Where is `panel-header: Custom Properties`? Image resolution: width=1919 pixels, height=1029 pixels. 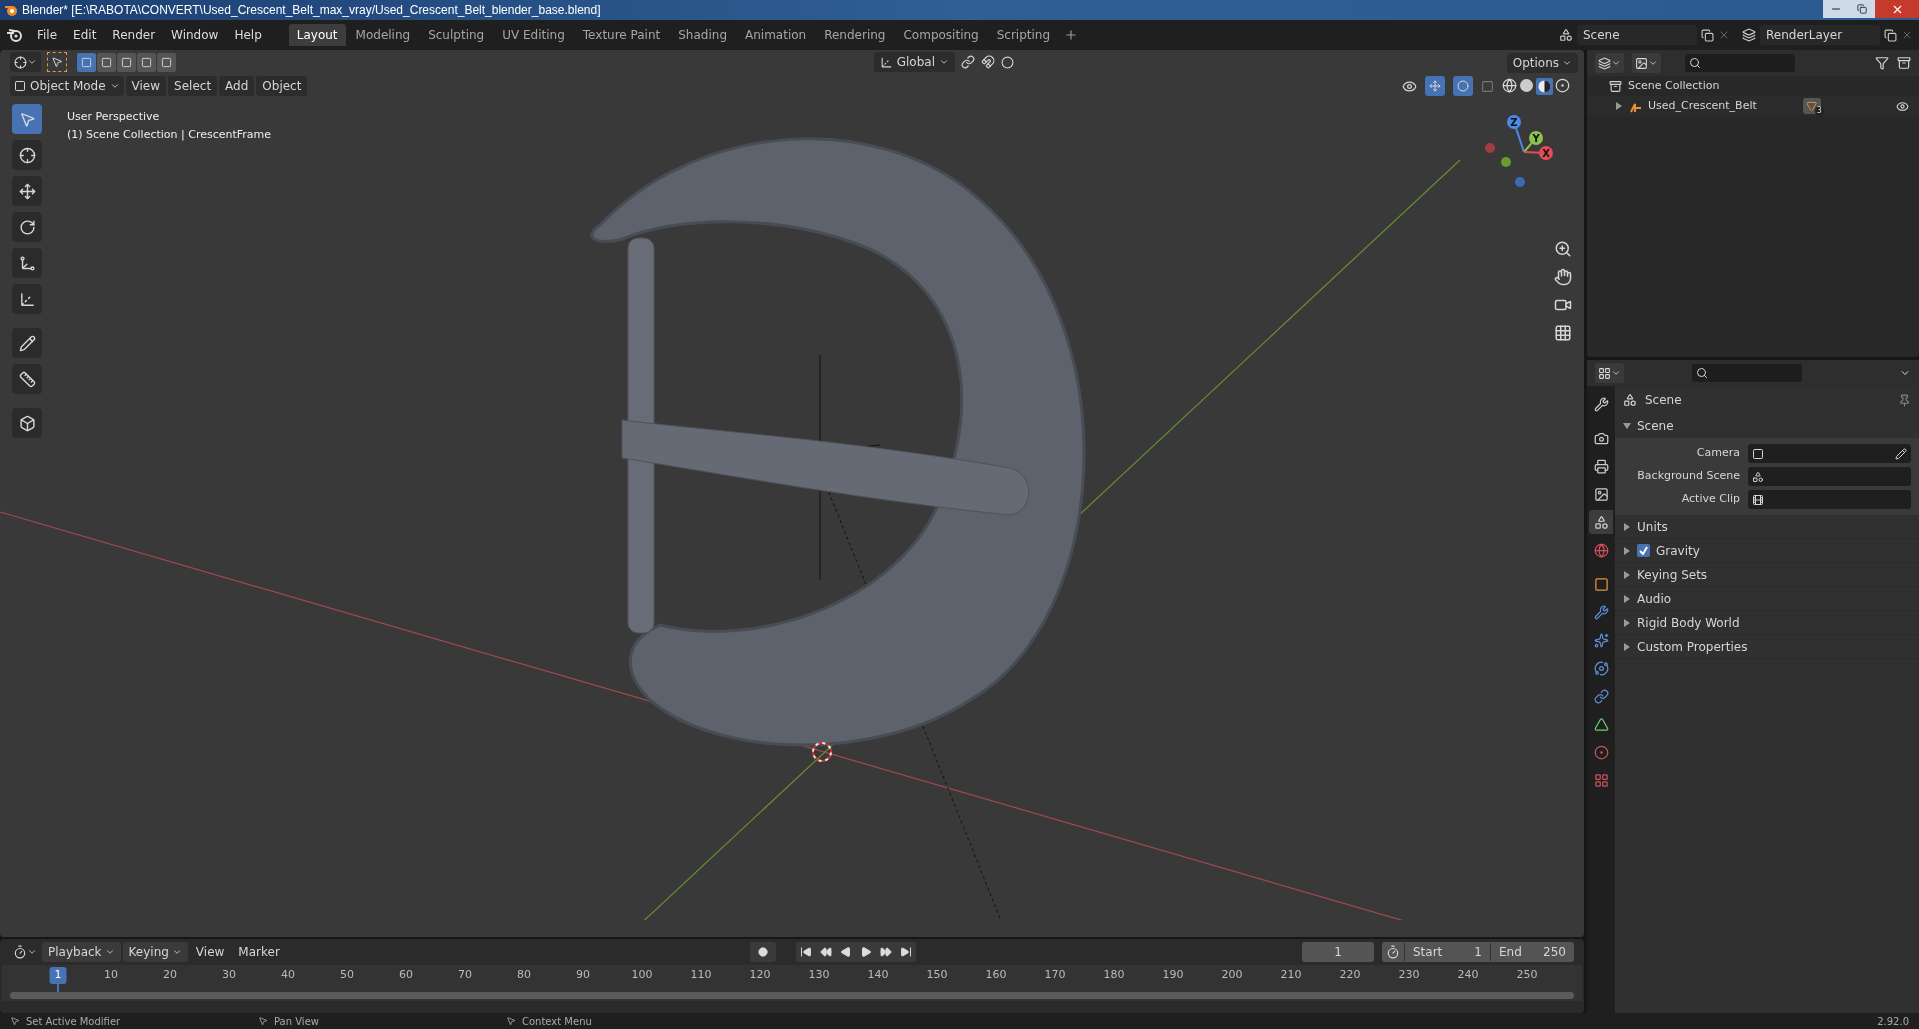 panel-header: Custom Properties is located at coordinates (1767, 647).